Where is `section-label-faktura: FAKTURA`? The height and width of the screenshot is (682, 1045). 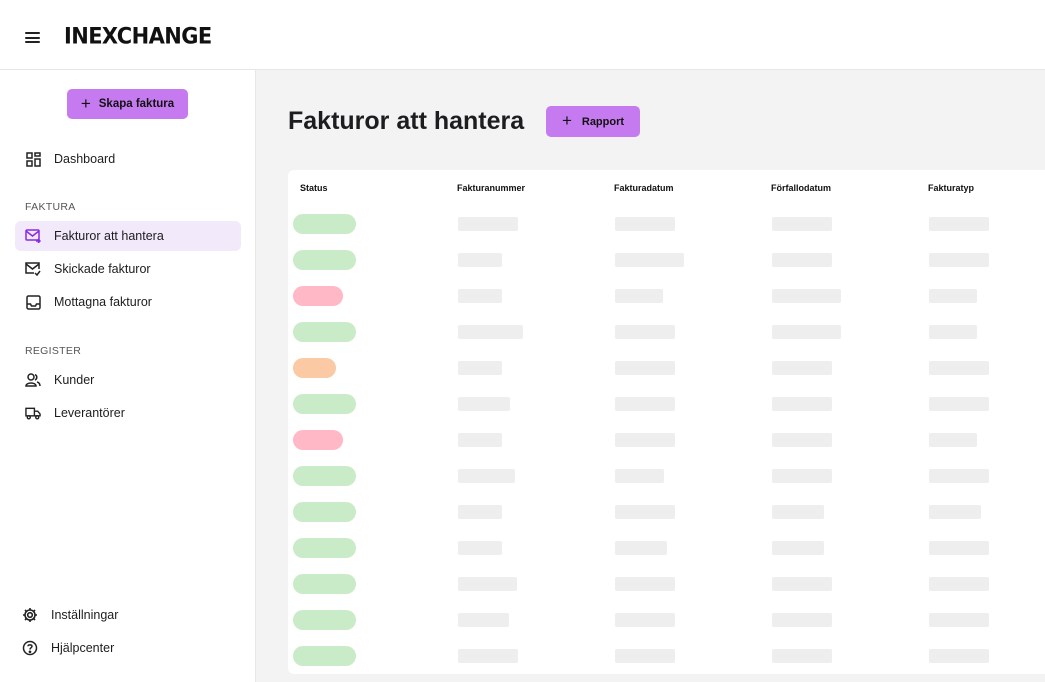 section-label-faktura: FAKTURA is located at coordinates (50, 207).